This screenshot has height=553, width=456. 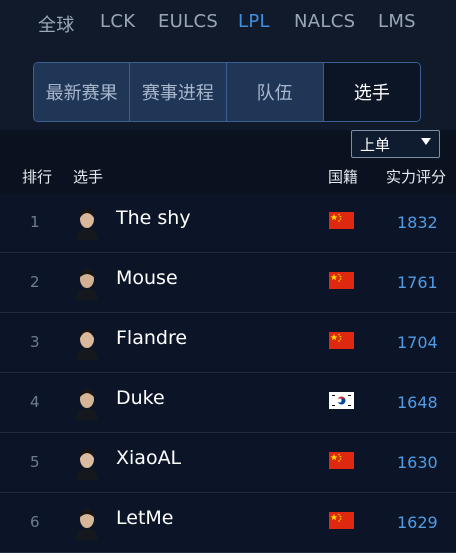 What do you see at coordinates (426, 141) in the screenshot?
I see `chevron-down-icon` at bounding box center [426, 141].